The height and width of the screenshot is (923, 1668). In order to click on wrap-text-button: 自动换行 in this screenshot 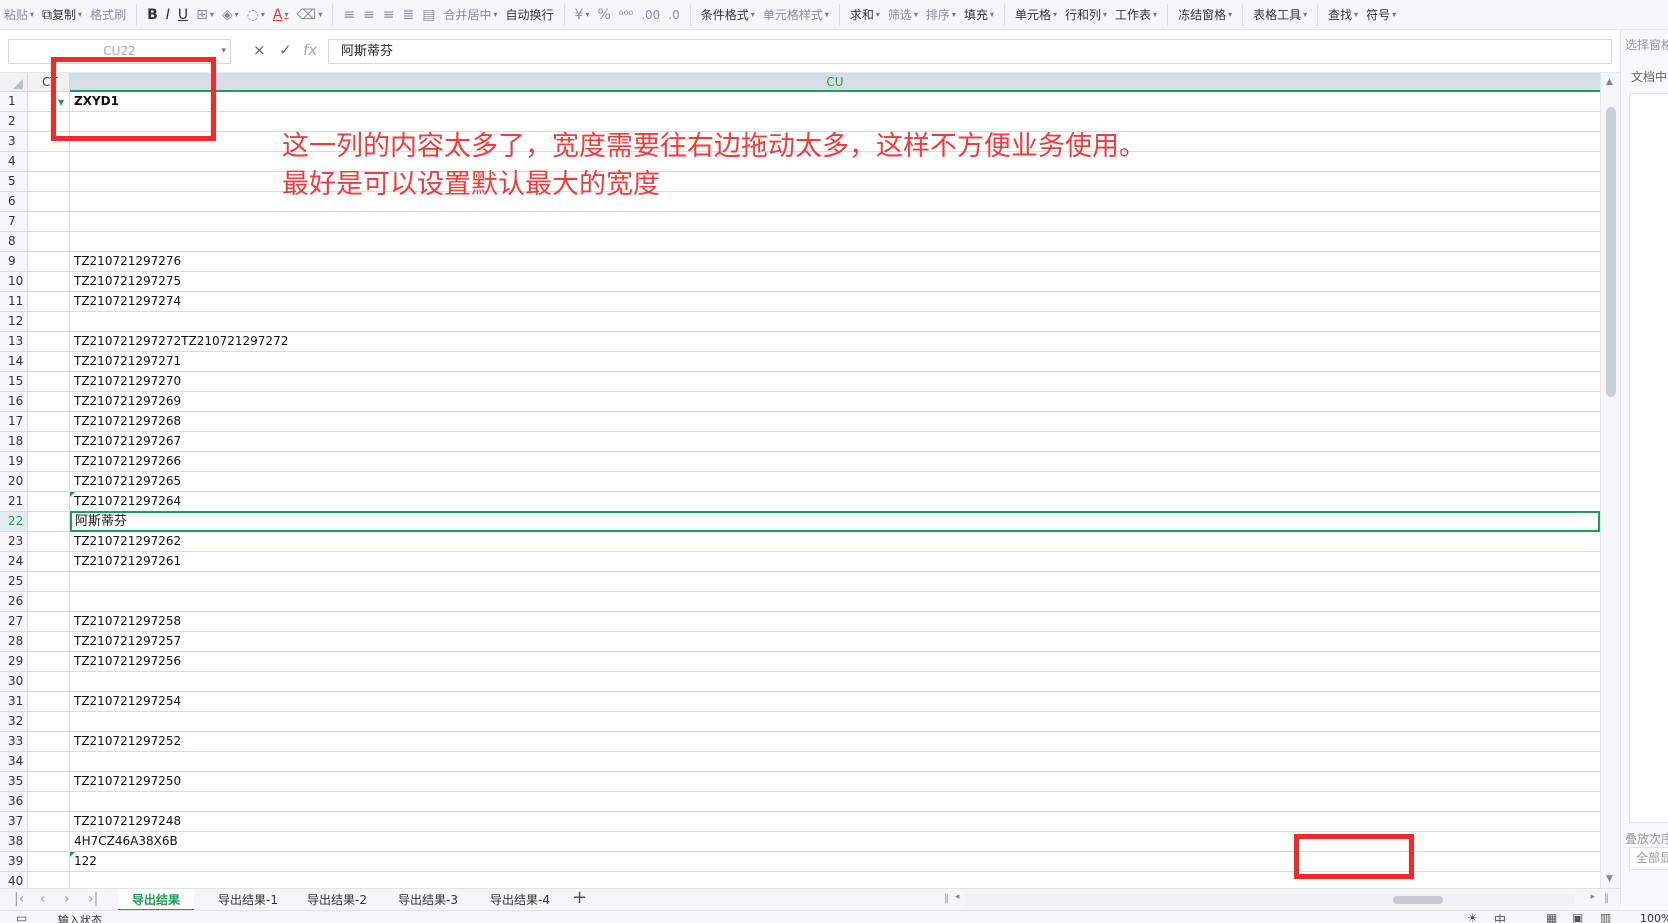, I will do `click(530, 15)`.